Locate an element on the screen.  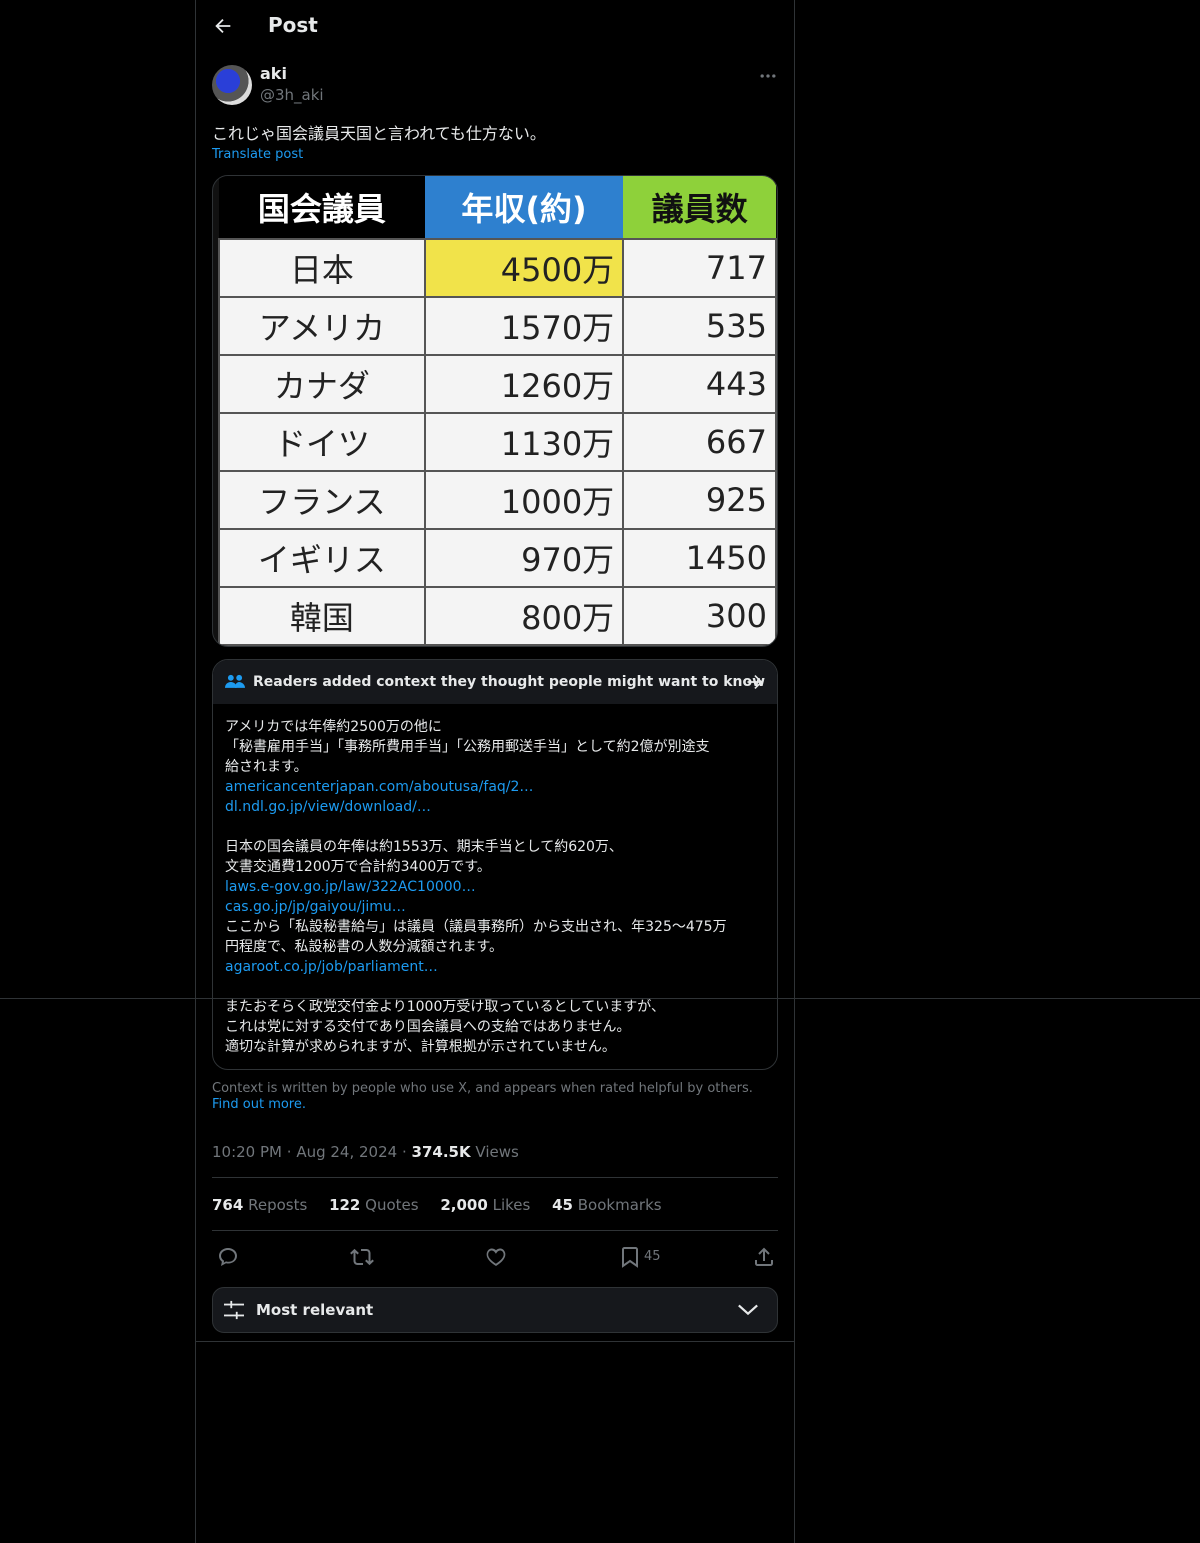
note-line: 「秘書雇用手当」「事務所費用手当」「公務用郵送手当」として約2億が別途支 is located at coordinates (467, 747).